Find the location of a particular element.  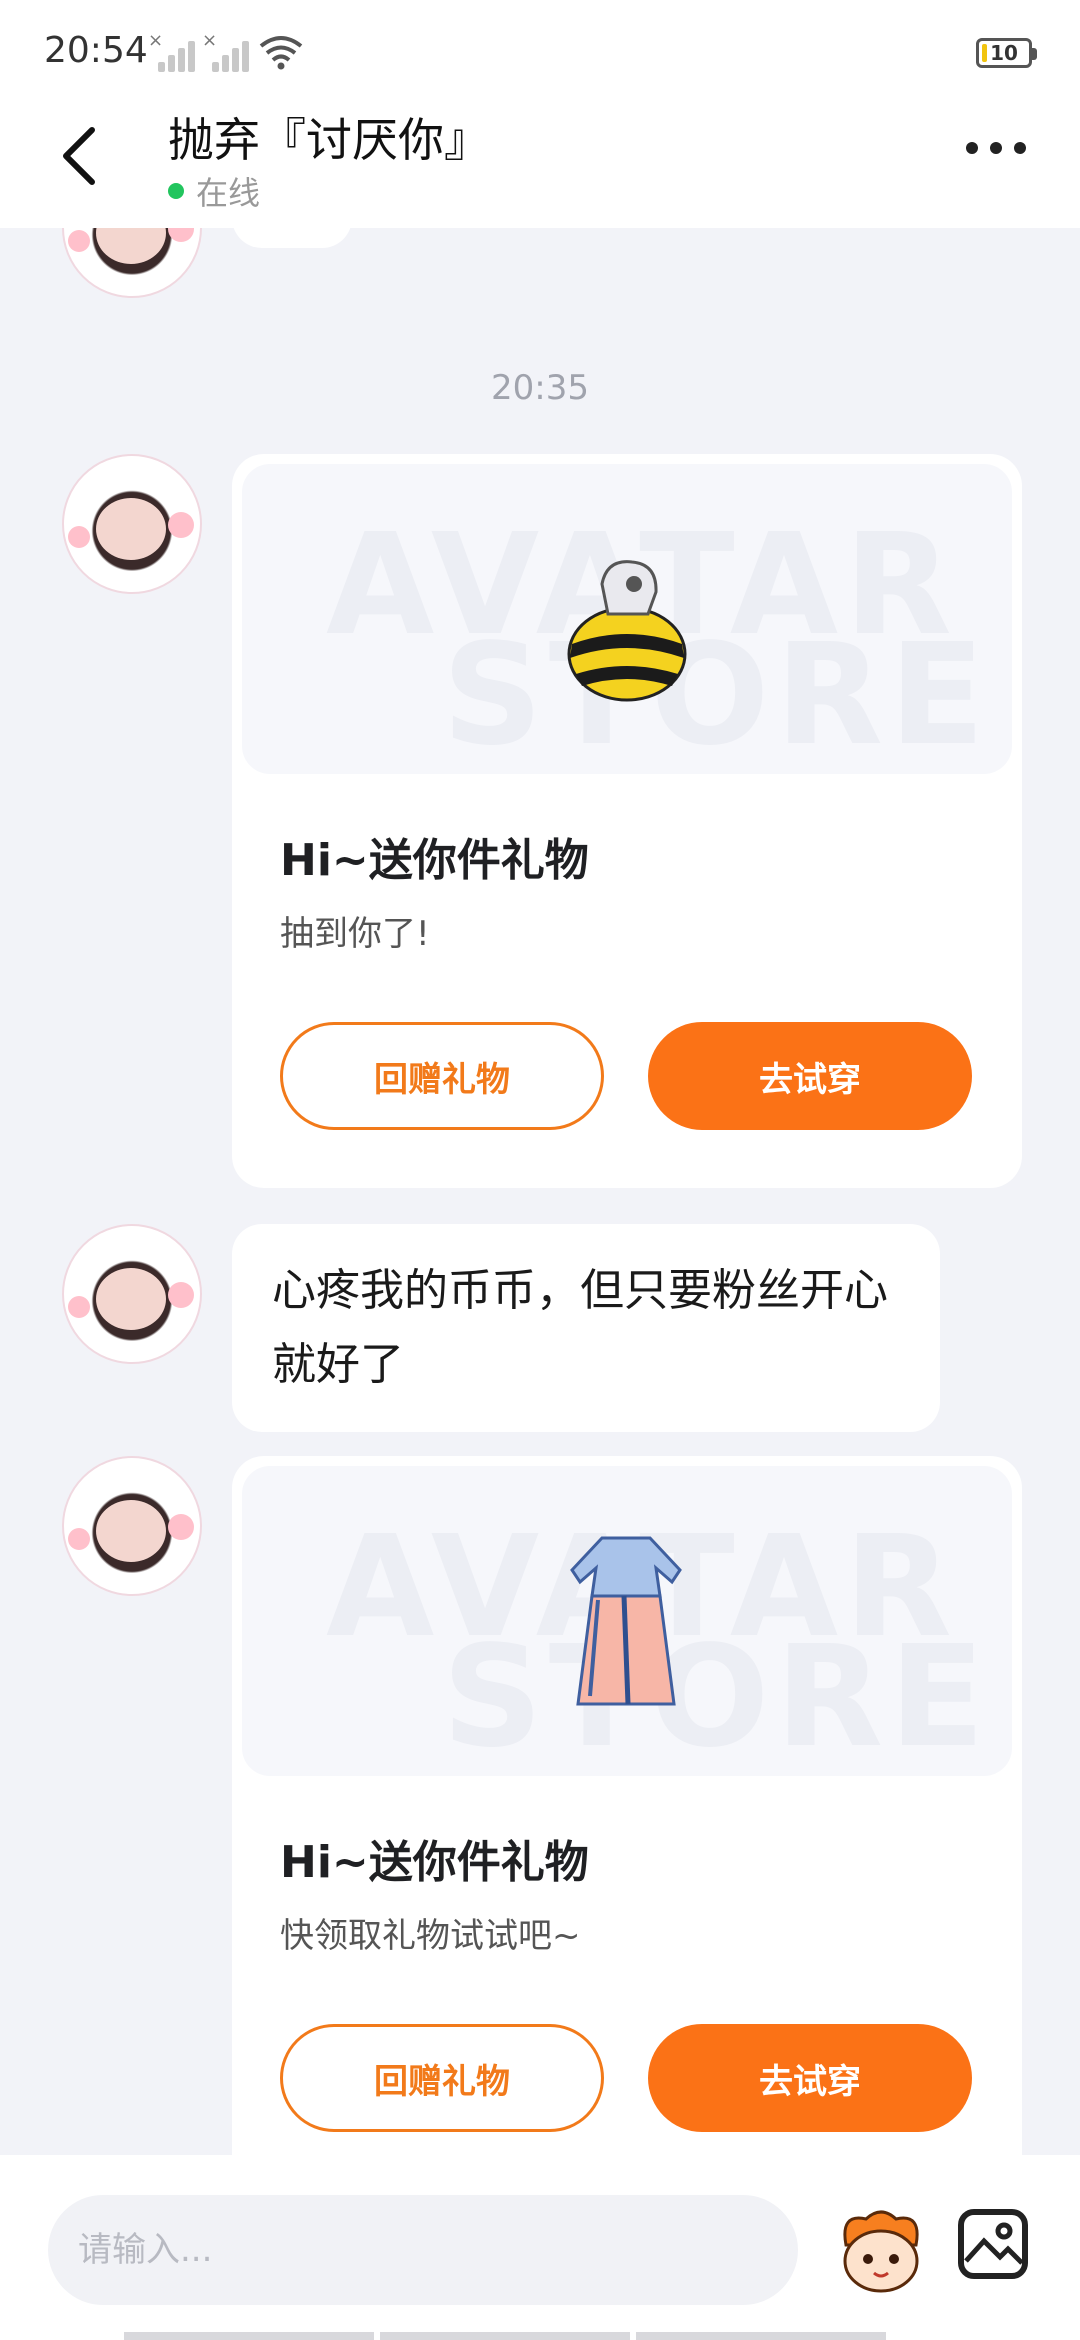

back-button is located at coordinates (81, 156).